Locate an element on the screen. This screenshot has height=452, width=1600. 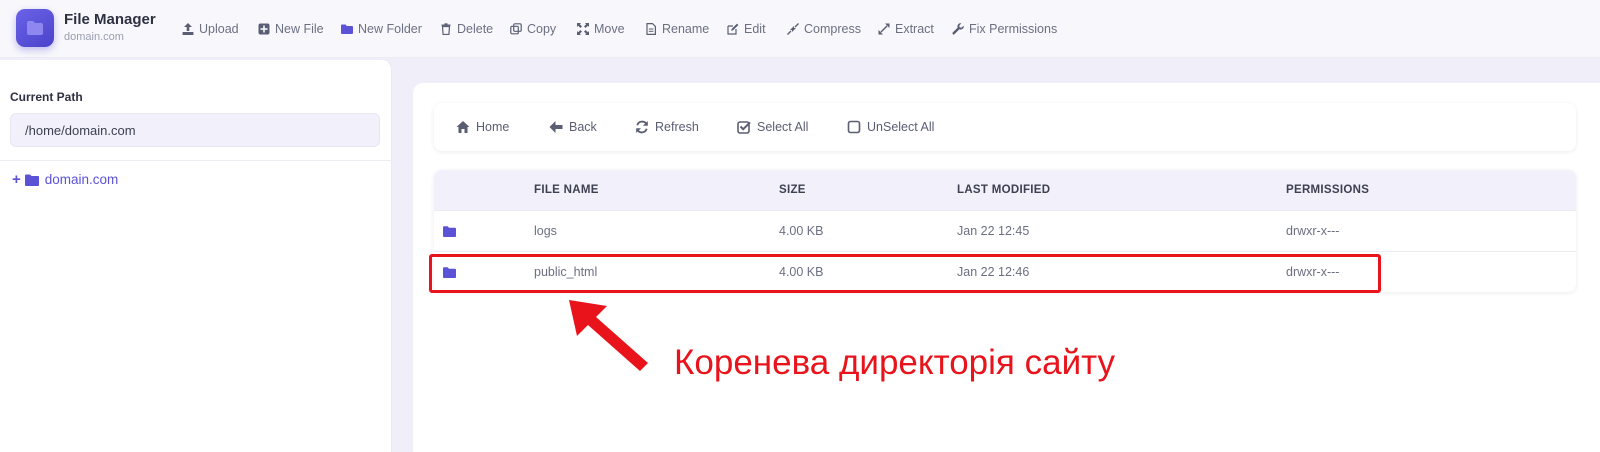
new-file-label: New File is located at coordinates (299, 29).